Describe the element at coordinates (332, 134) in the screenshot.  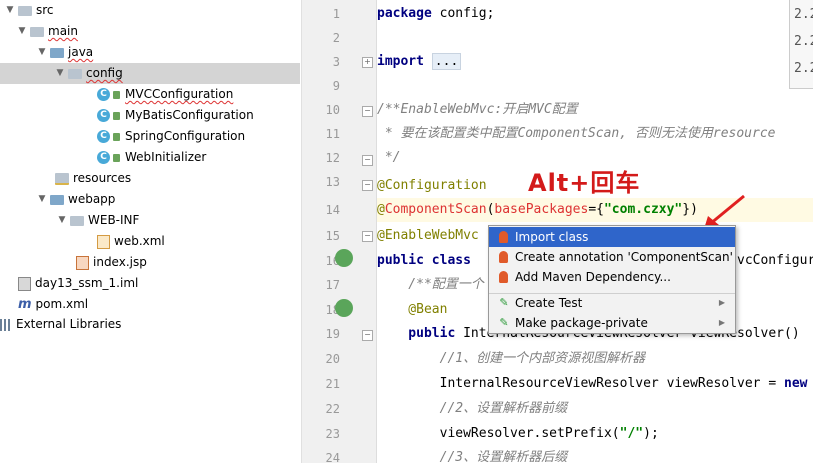
I see `line-number: 11` at that location.